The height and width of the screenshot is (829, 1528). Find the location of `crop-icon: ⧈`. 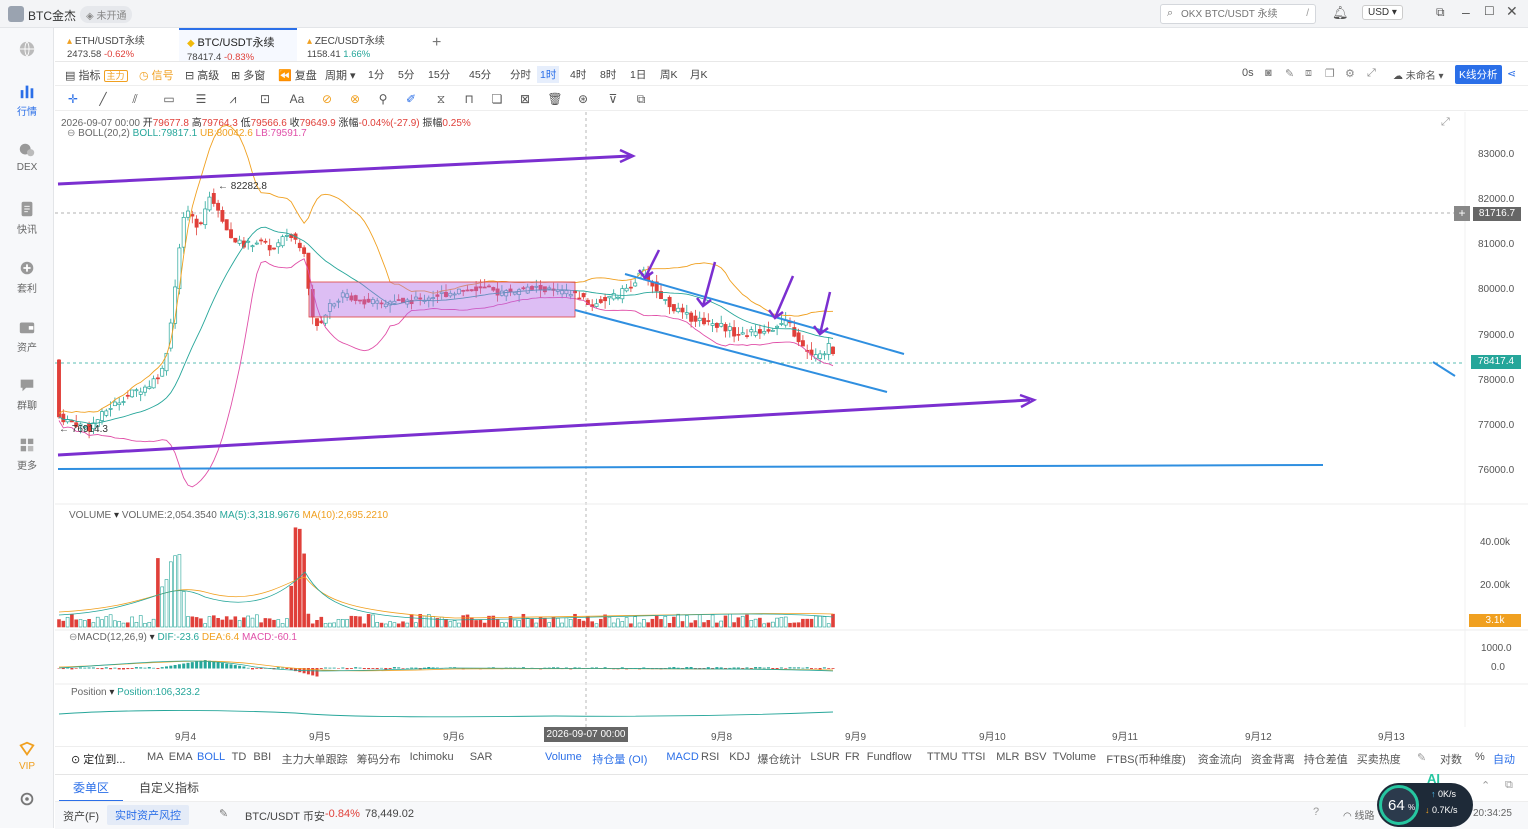

crop-icon: ⧈ is located at coordinates (1308, 73).